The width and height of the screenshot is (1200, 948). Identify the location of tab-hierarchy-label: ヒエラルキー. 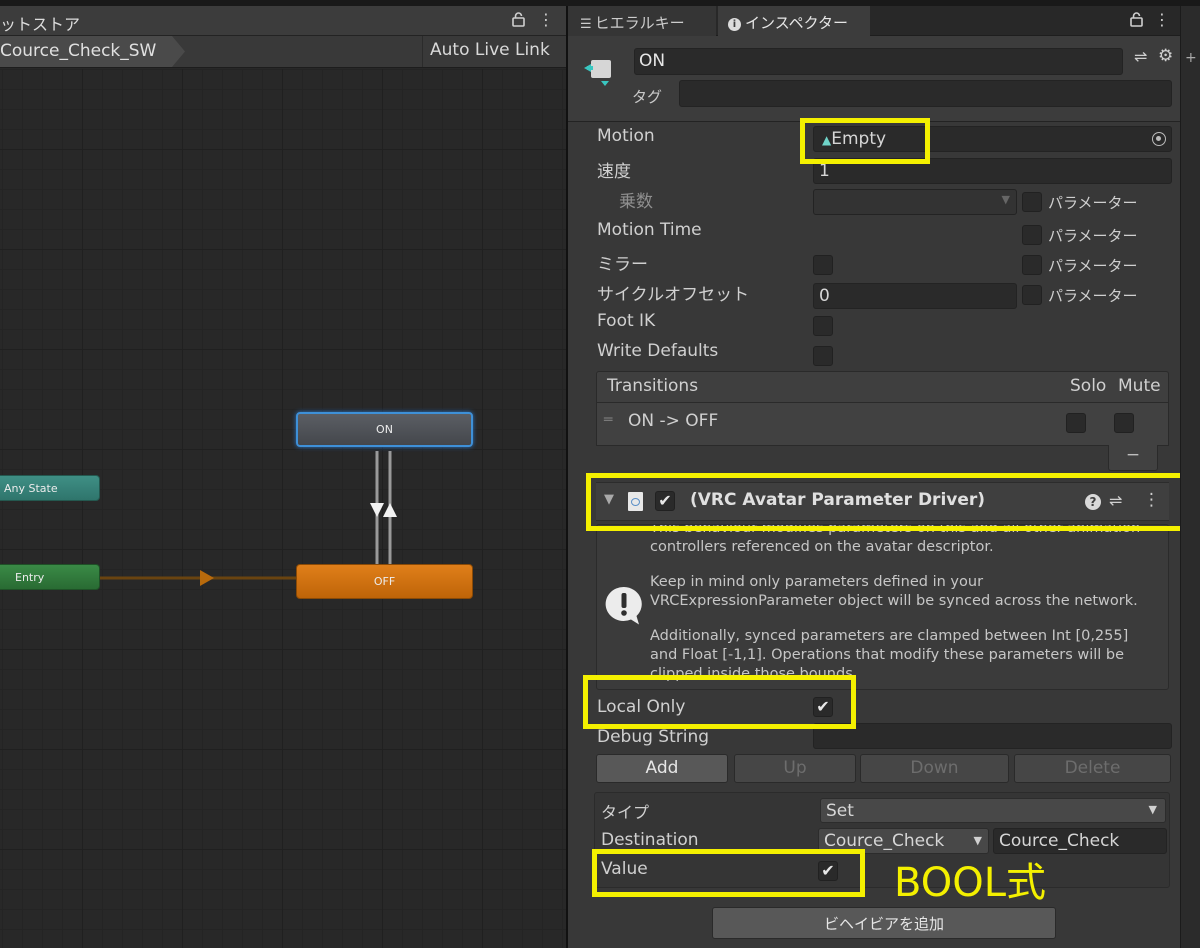
(639, 23).